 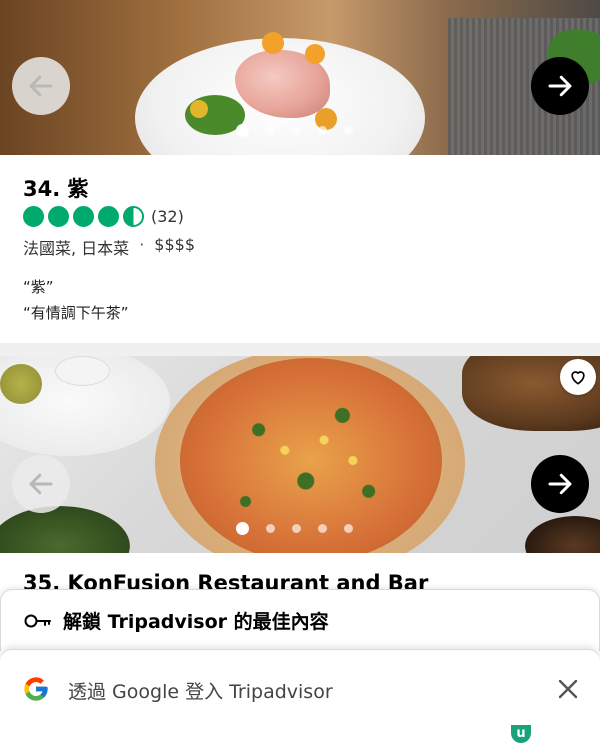 What do you see at coordinates (38, 286) in the screenshot?
I see `review-snippet: “紫”` at bounding box center [38, 286].